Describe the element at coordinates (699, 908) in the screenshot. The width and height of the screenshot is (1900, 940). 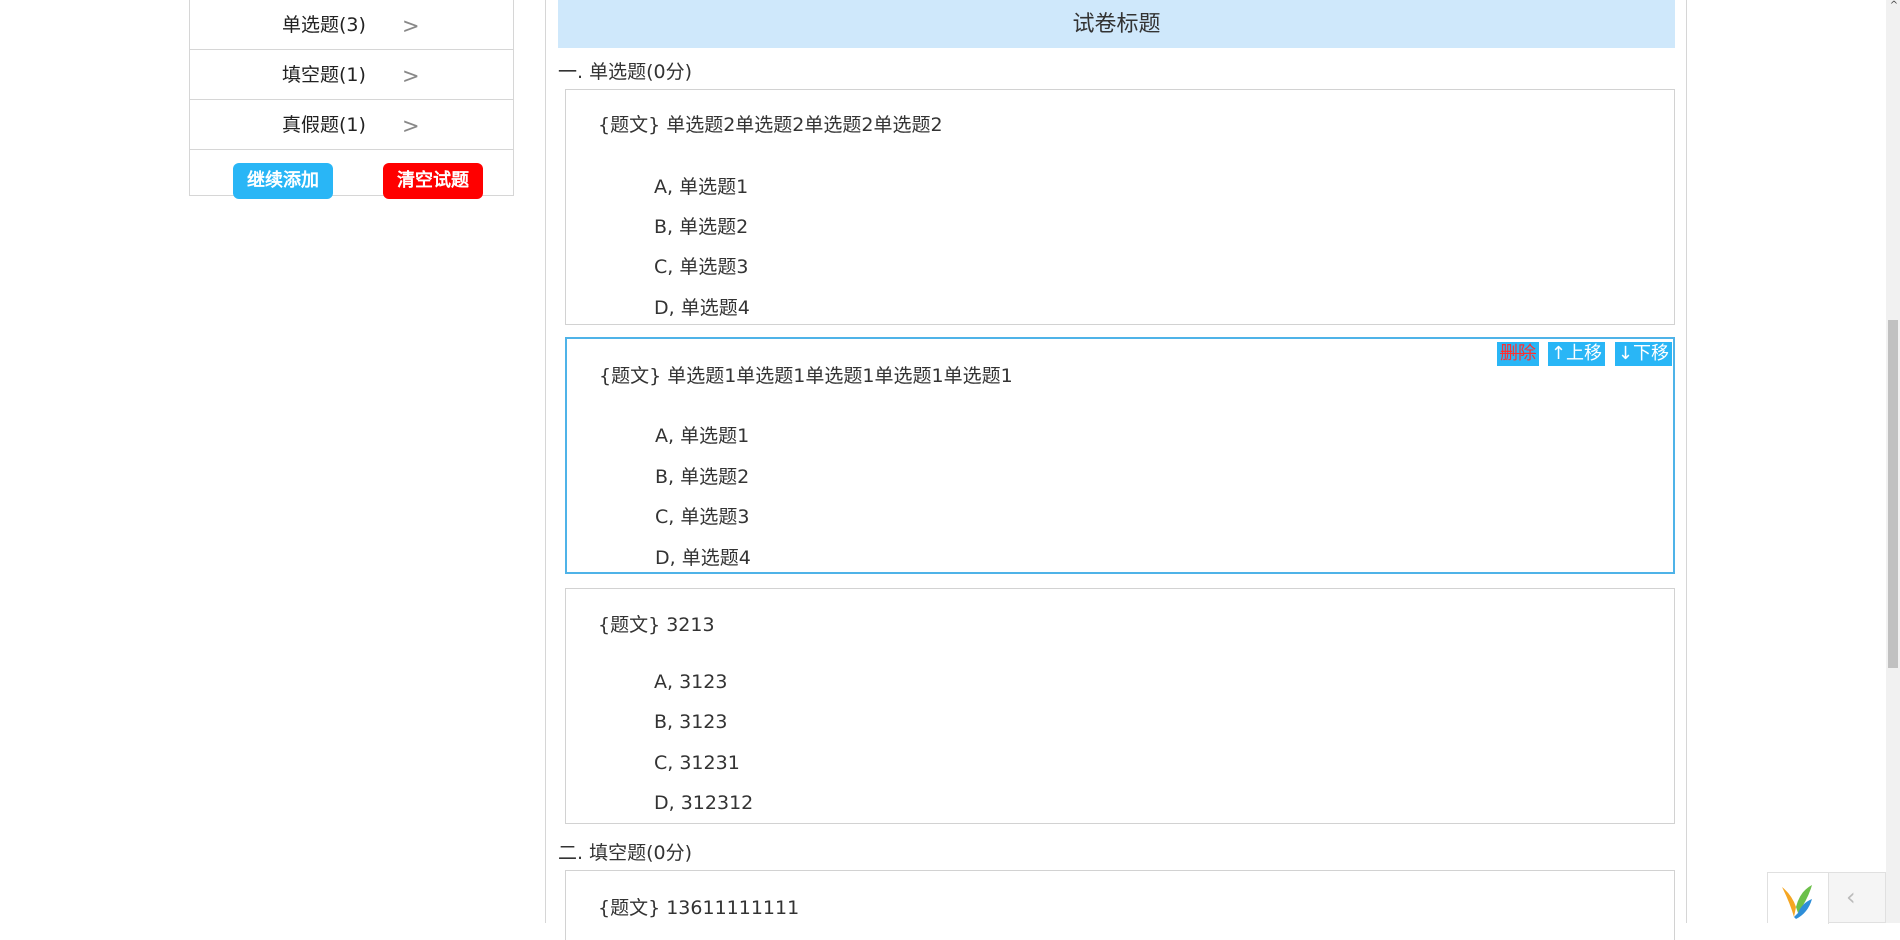
I see `question-text: {题文} 13611111111` at that location.